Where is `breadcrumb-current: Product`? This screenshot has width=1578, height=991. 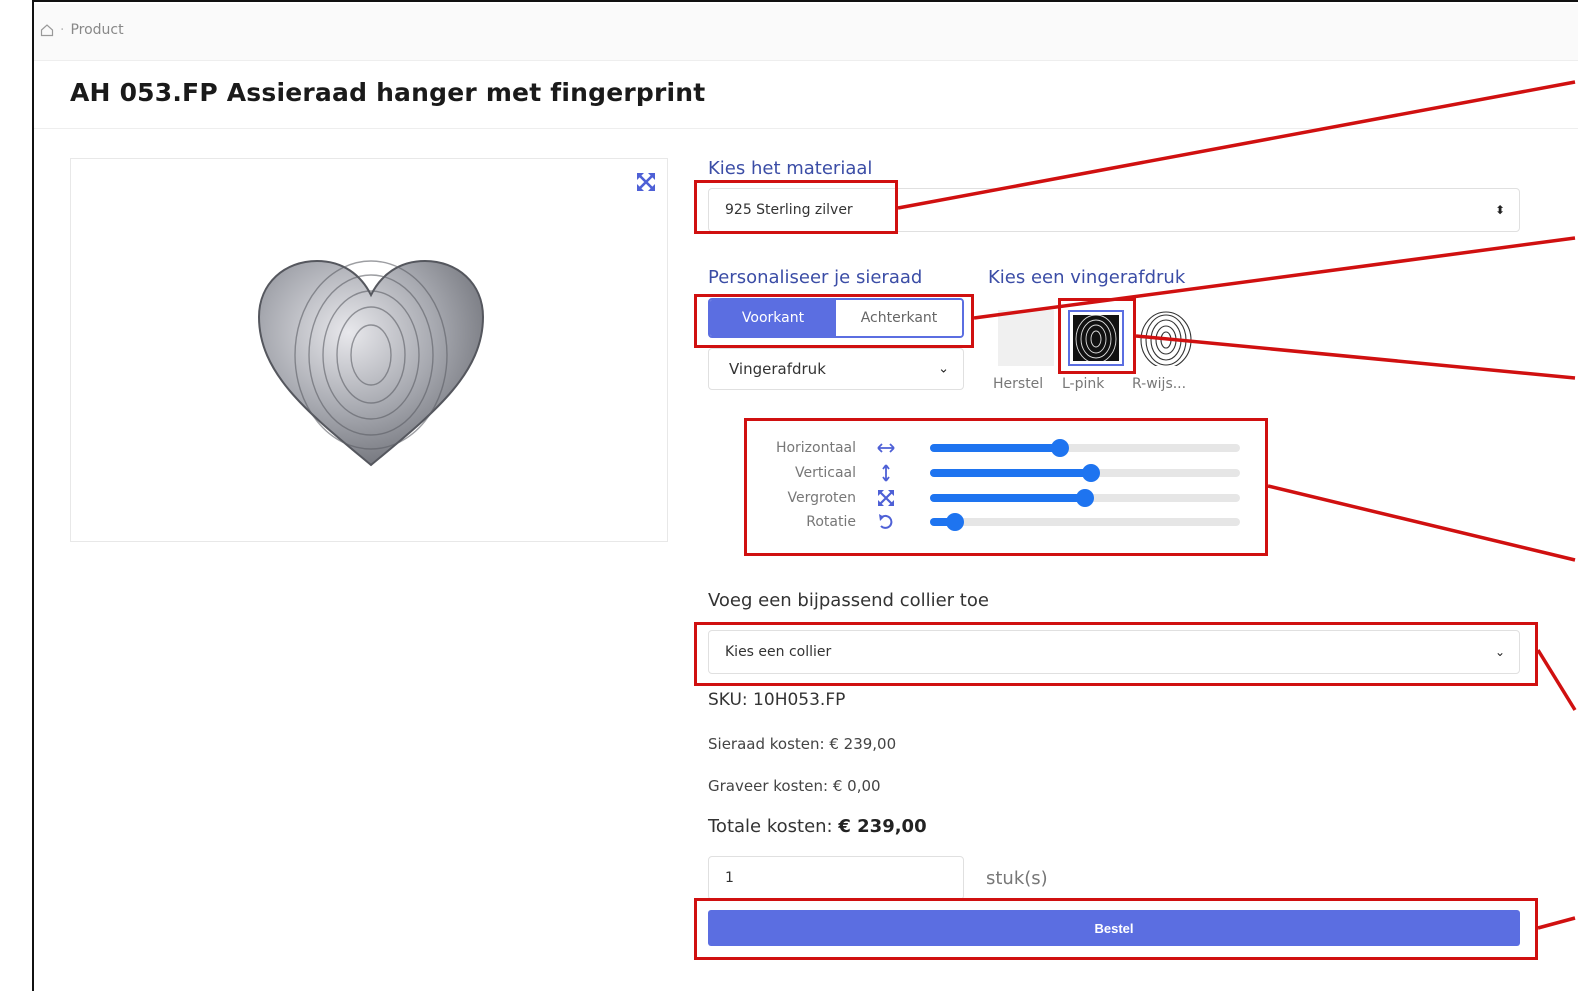 breadcrumb-current: Product is located at coordinates (97, 30).